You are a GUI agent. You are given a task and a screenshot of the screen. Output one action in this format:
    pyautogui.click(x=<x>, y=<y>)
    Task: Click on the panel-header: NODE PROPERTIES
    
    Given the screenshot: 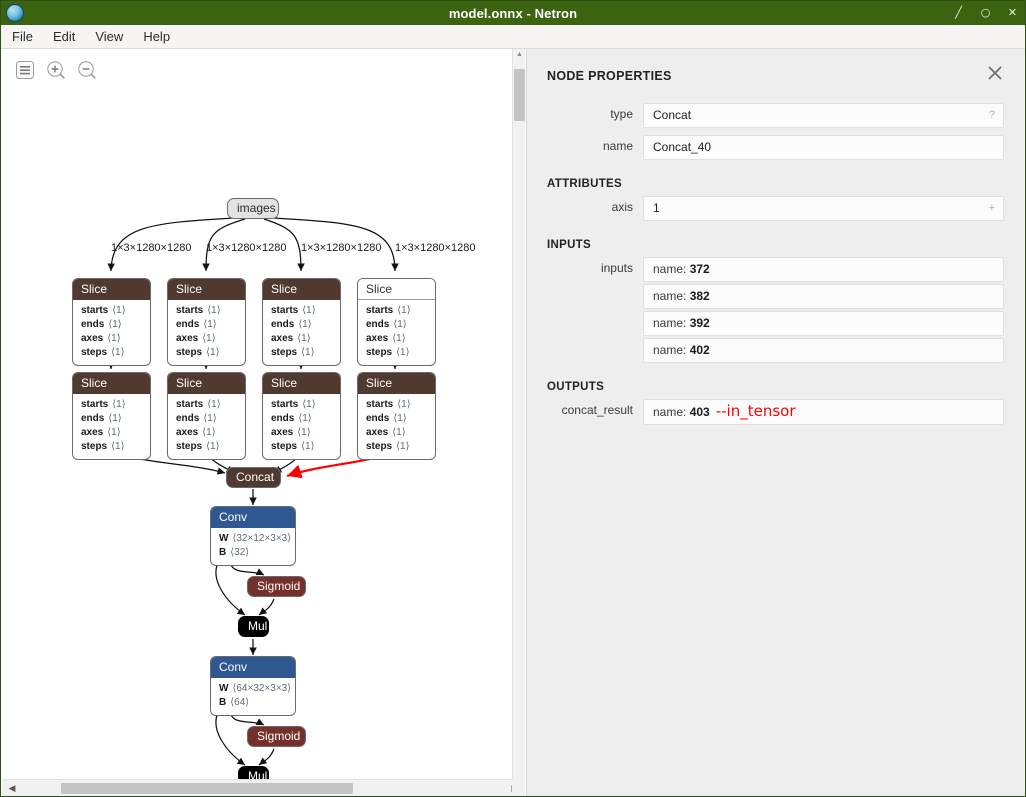 What is the action you would take?
    pyautogui.click(x=776, y=69)
    